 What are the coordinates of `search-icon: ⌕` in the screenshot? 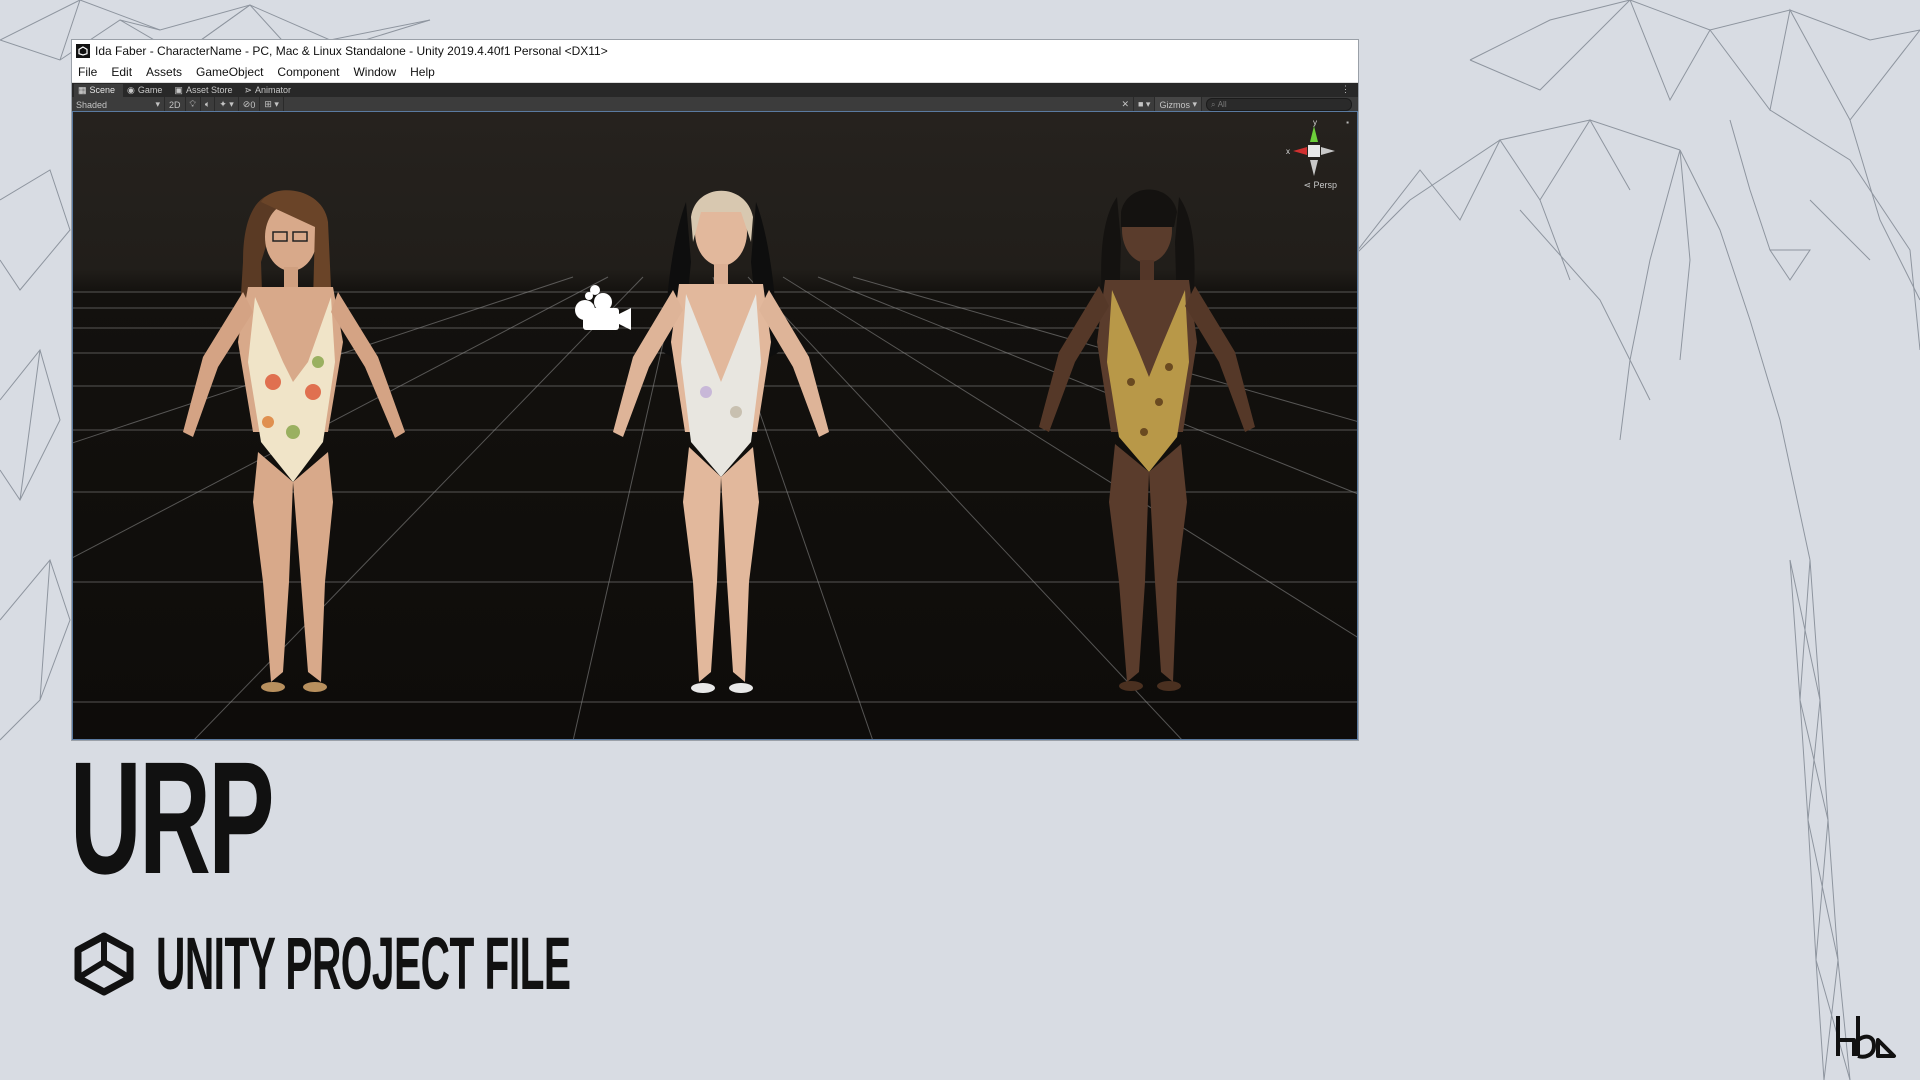 It's located at (1214, 104).